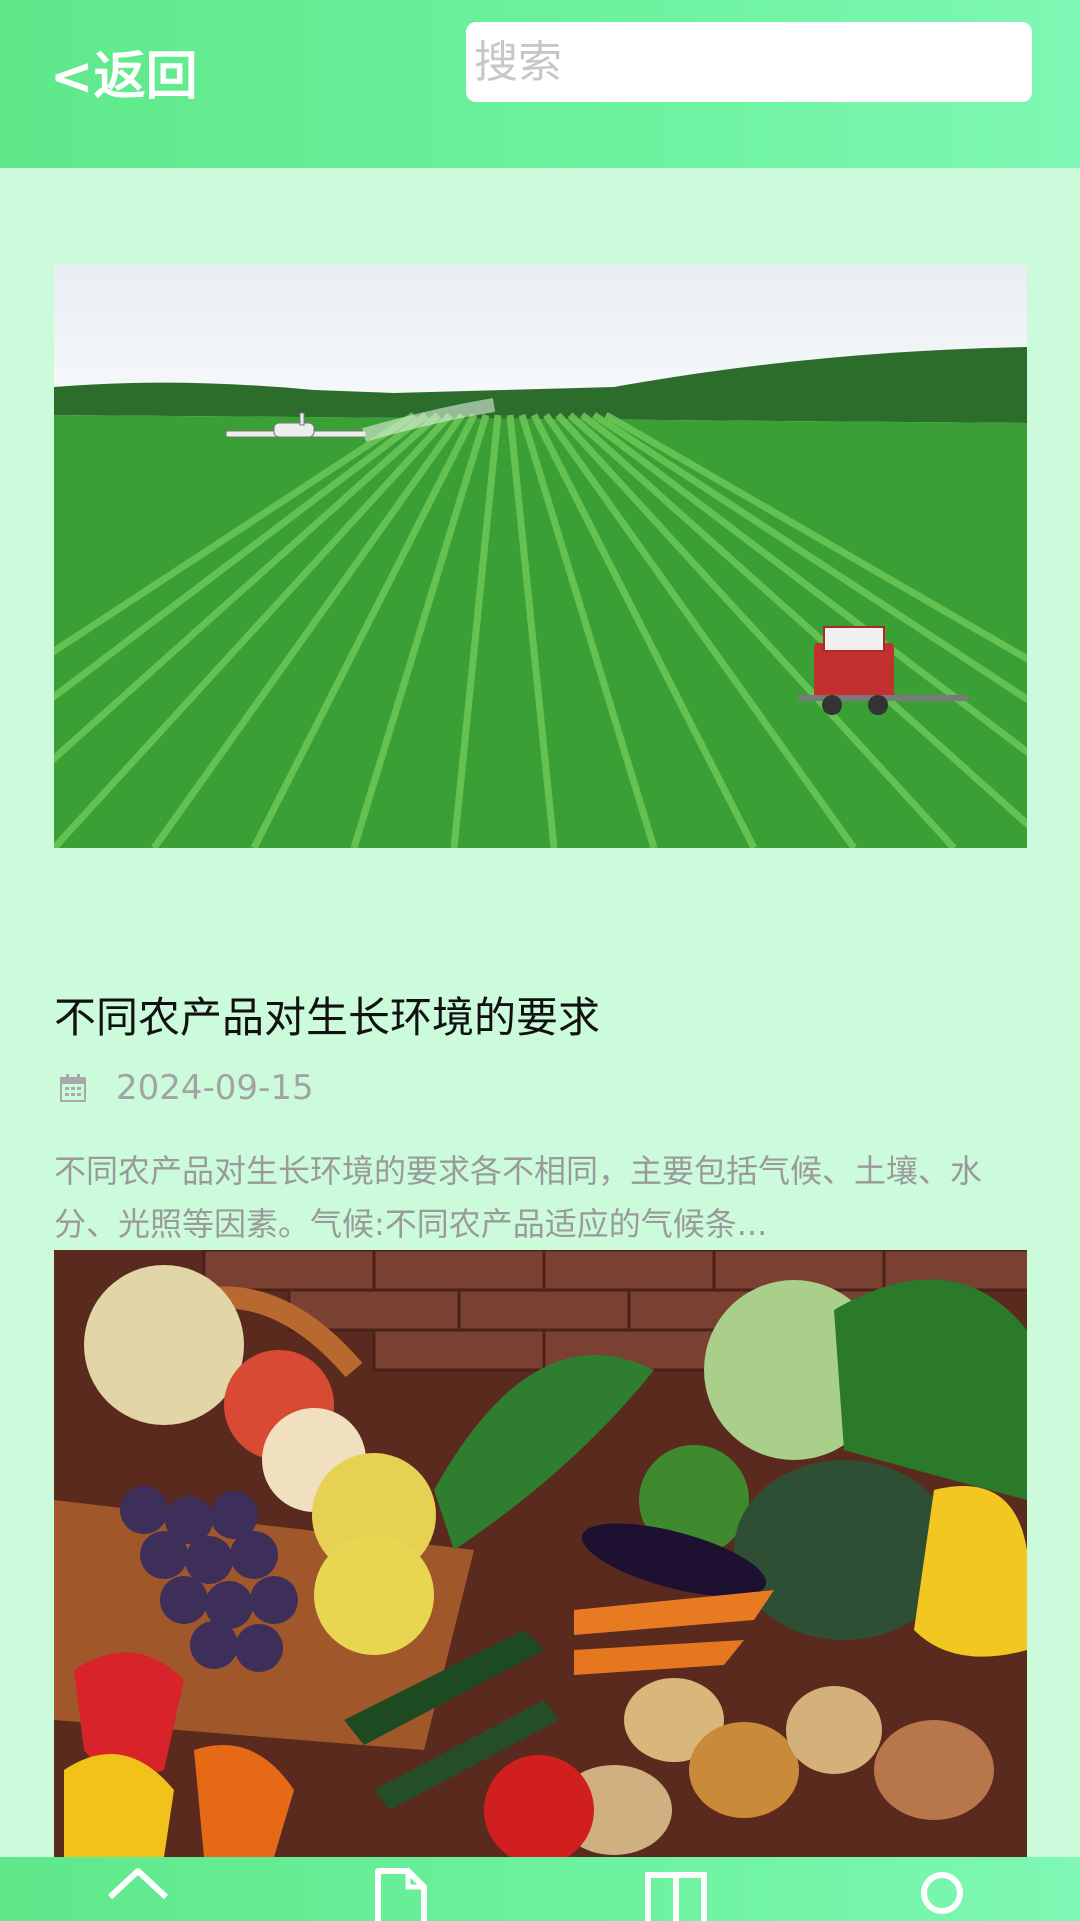 The height and width of the screenshot is (1921, 1080). Describe the element at coordinates (138, 1884) in the screenshot. I see `home-icon` at that location.